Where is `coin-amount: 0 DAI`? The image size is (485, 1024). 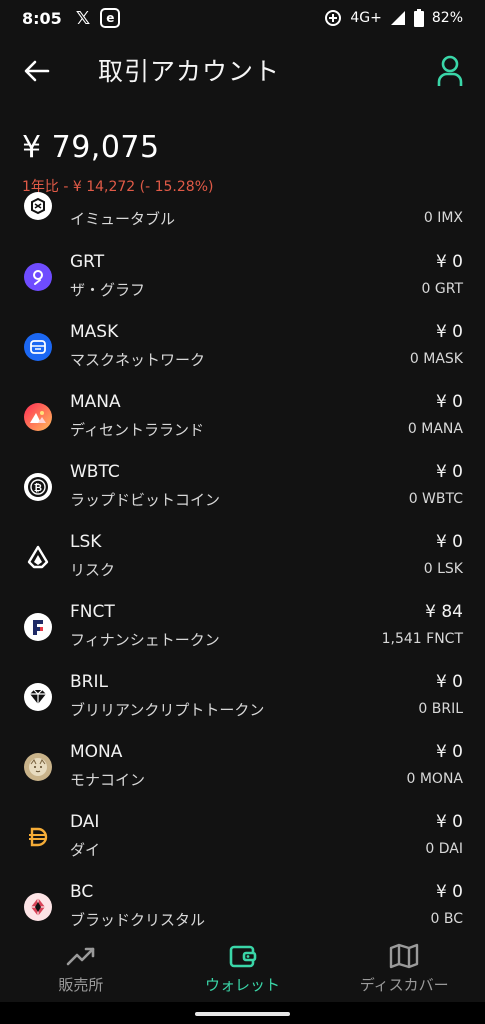 coin-amount: 0 DAI is located at coordinates (444, 849).